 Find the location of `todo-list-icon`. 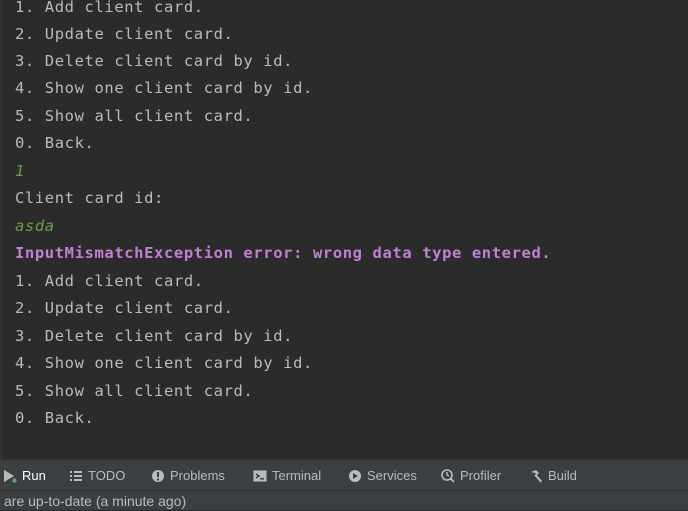

todo-list-icon is located at coordinates (76, 476).